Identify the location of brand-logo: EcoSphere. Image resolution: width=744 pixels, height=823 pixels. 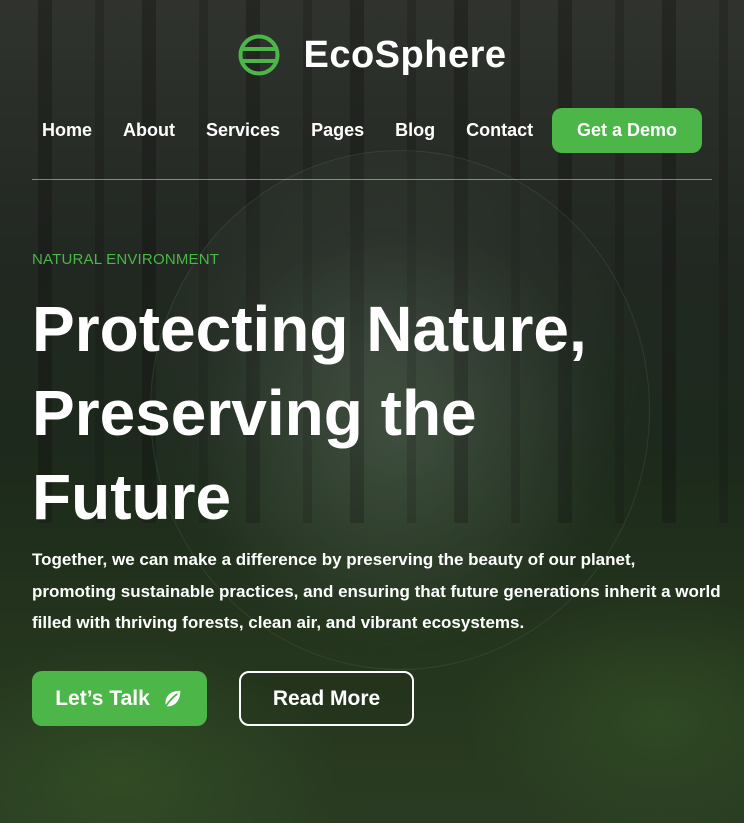
(372, 55).